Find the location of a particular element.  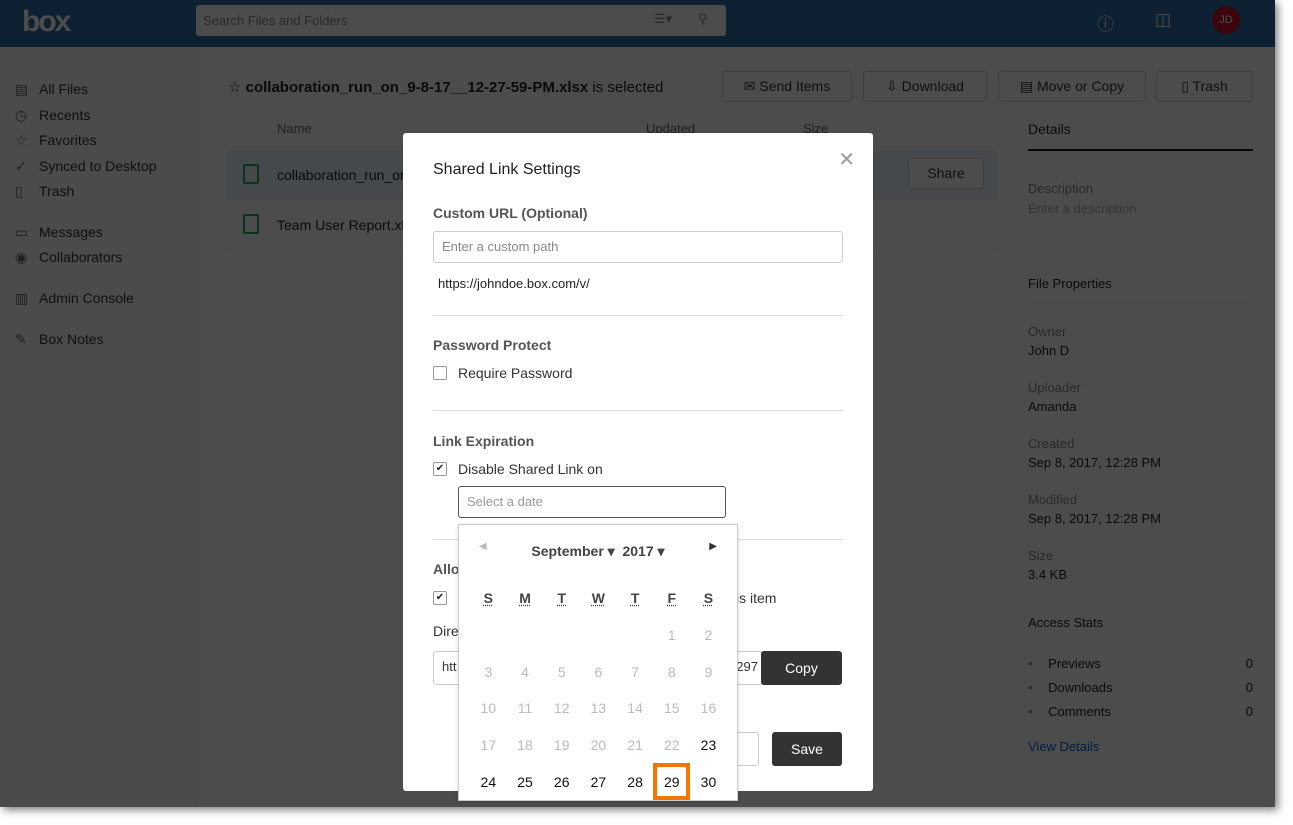

help-icon: ⓘ is located at coordinates (1105, 22).